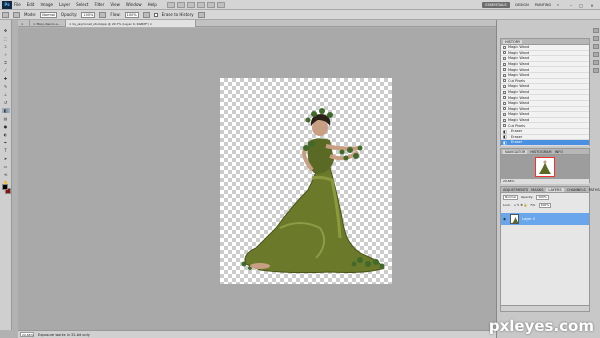 The width and height of the screenshot is (600, 338). Describe the element at coordinates (31, 4) in the screenshot. I see `menu-edit: Edit` at that location.